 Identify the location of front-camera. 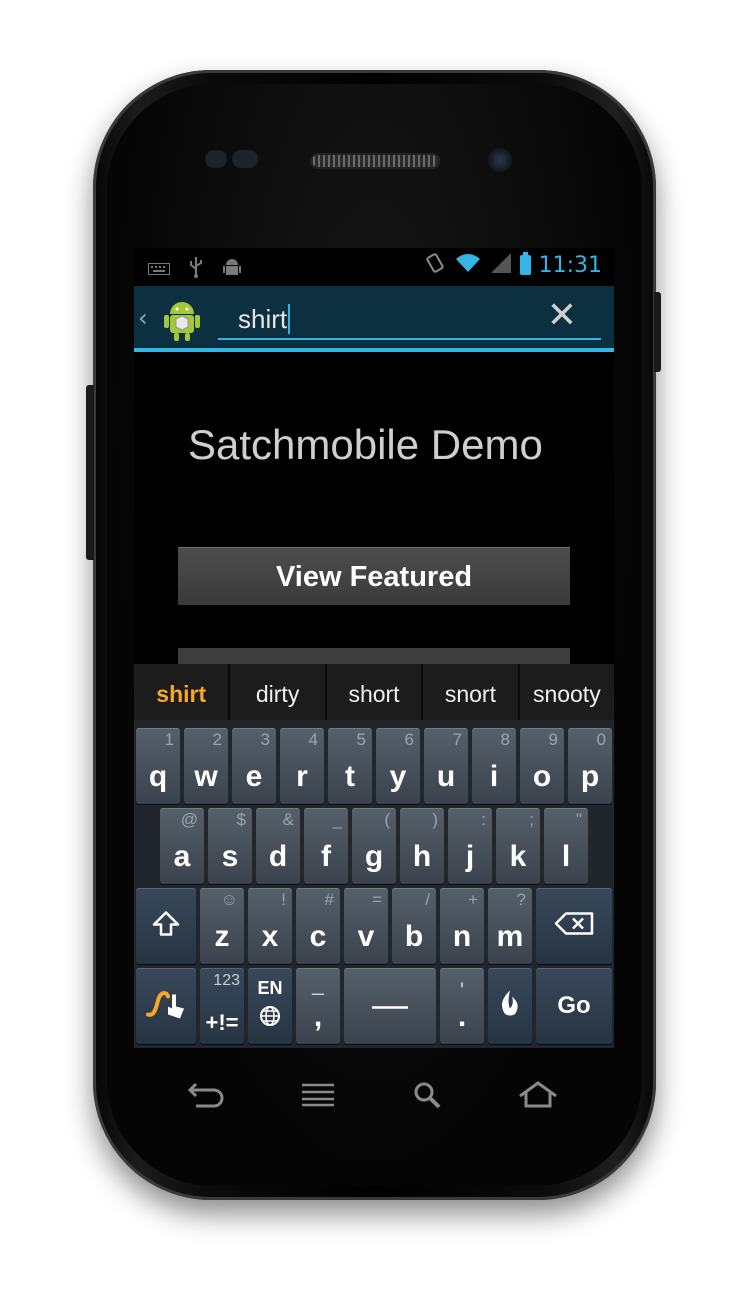
(500, 160).